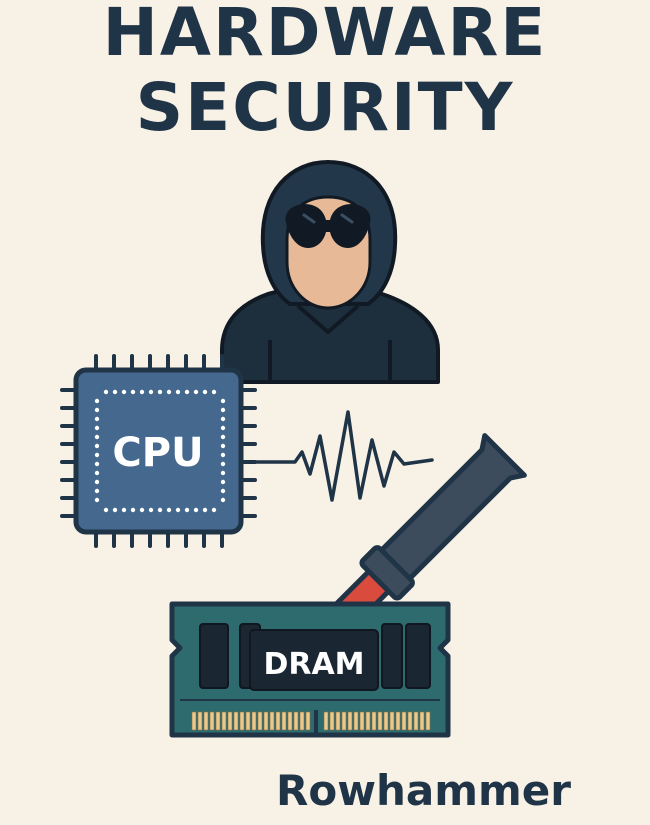 The height and width of the screenshot is (825, 650). I want to click on dram-label: DRAM, so click(313, 664).